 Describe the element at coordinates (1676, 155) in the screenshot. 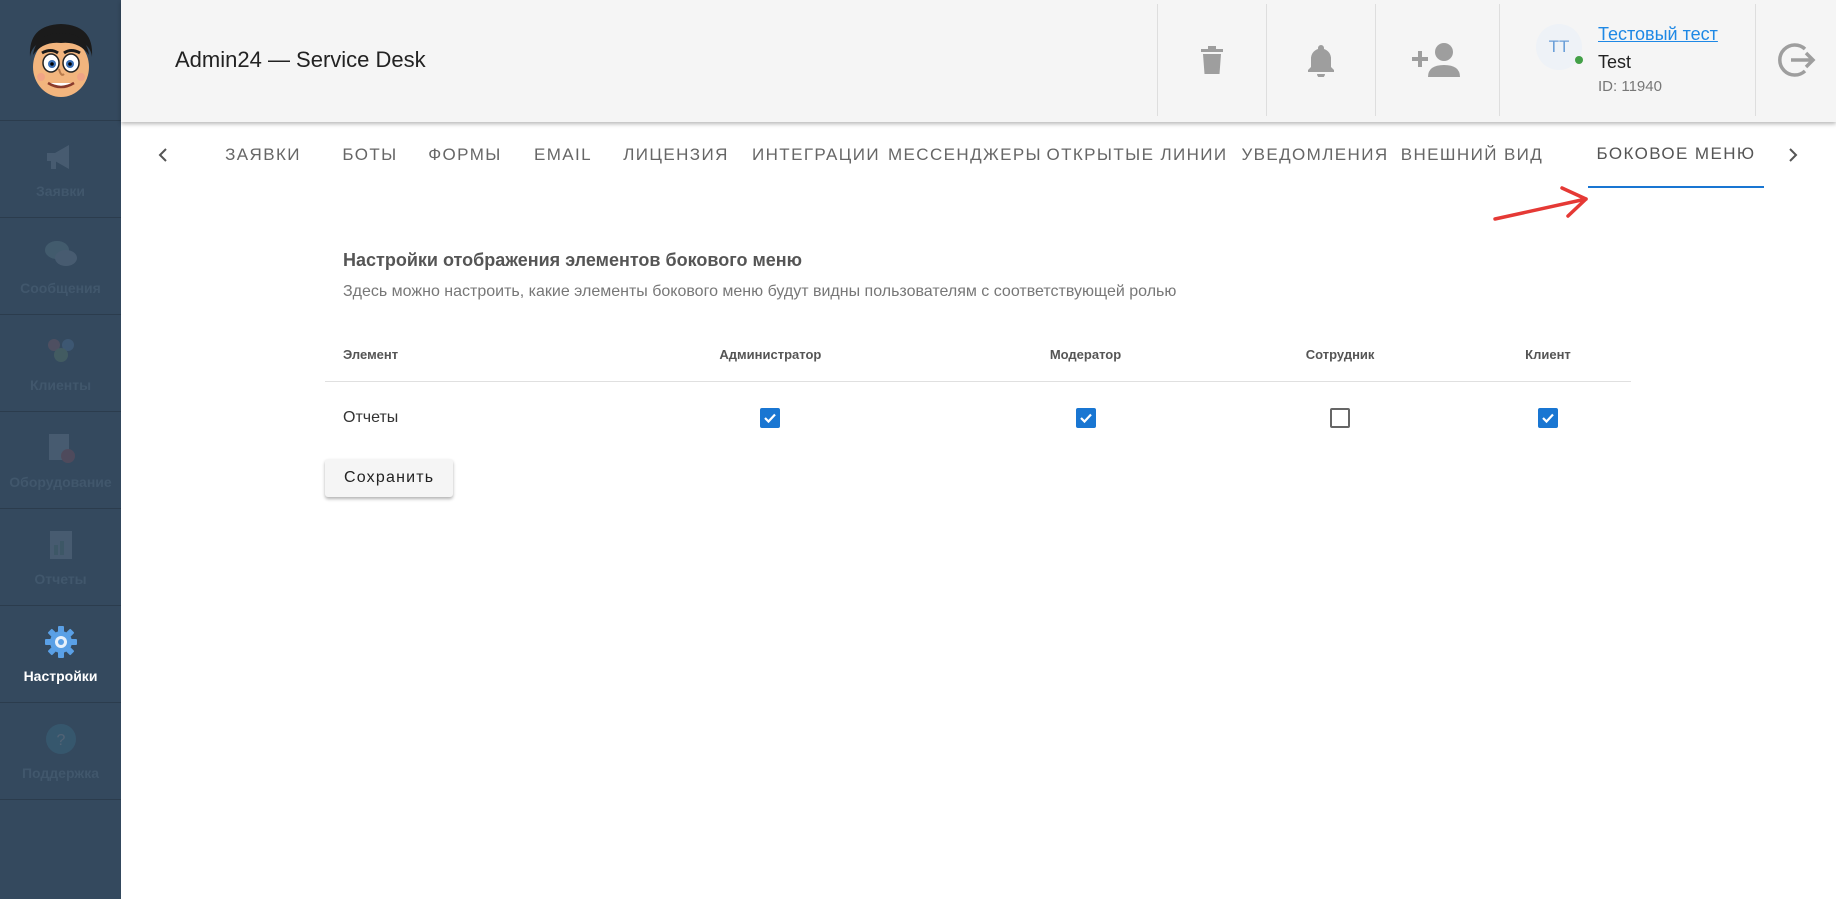

I see `tab-side-menu: Боковое меню` at that location.